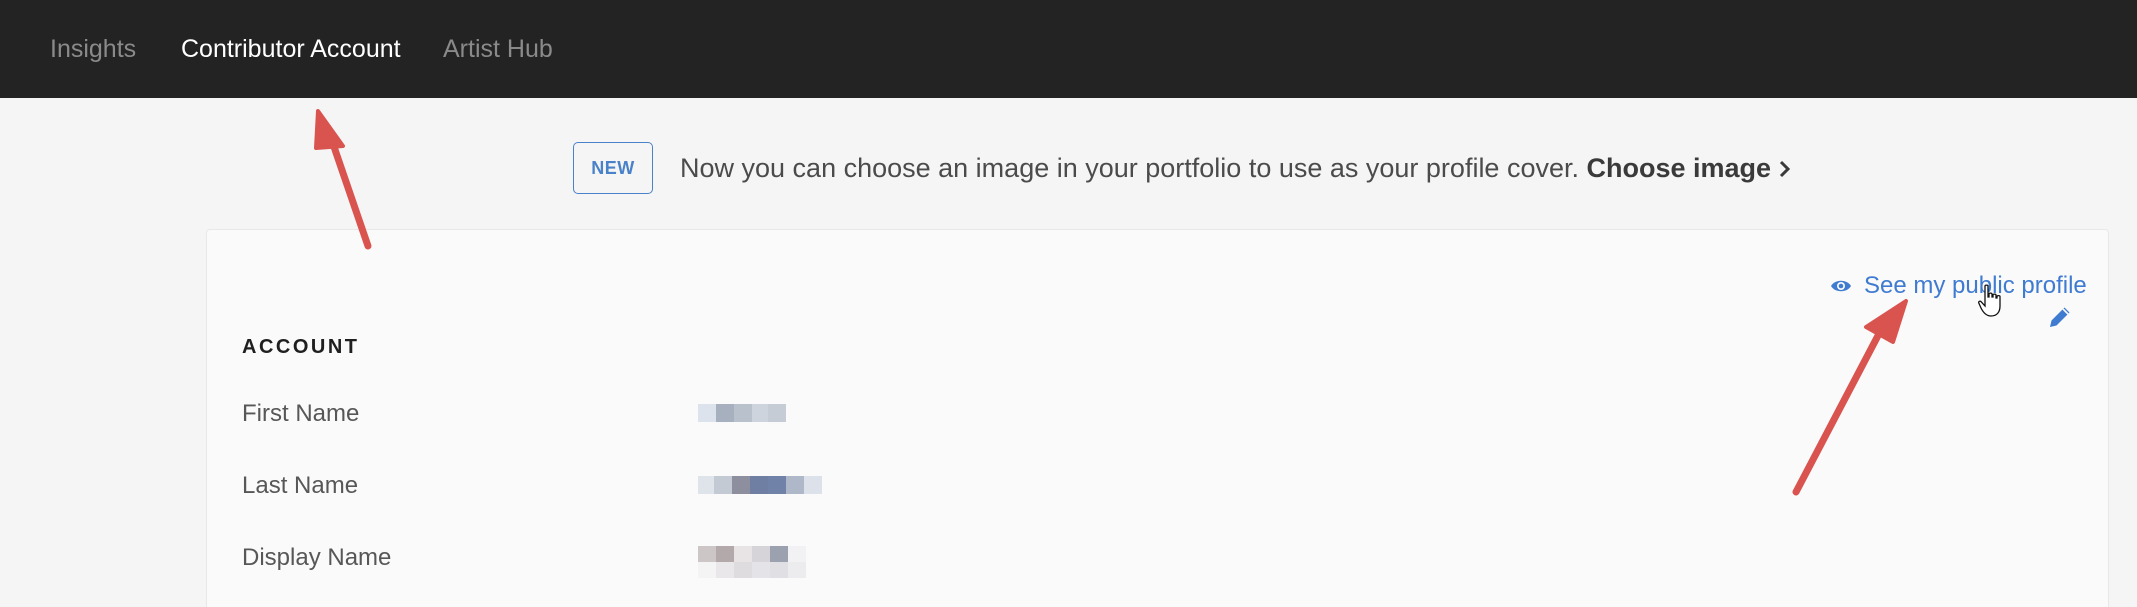 The image size is (2137, 607). Describe the element at coordinates (742, 413) in the screenshot. I see `first-name-value-redacted` at that location.